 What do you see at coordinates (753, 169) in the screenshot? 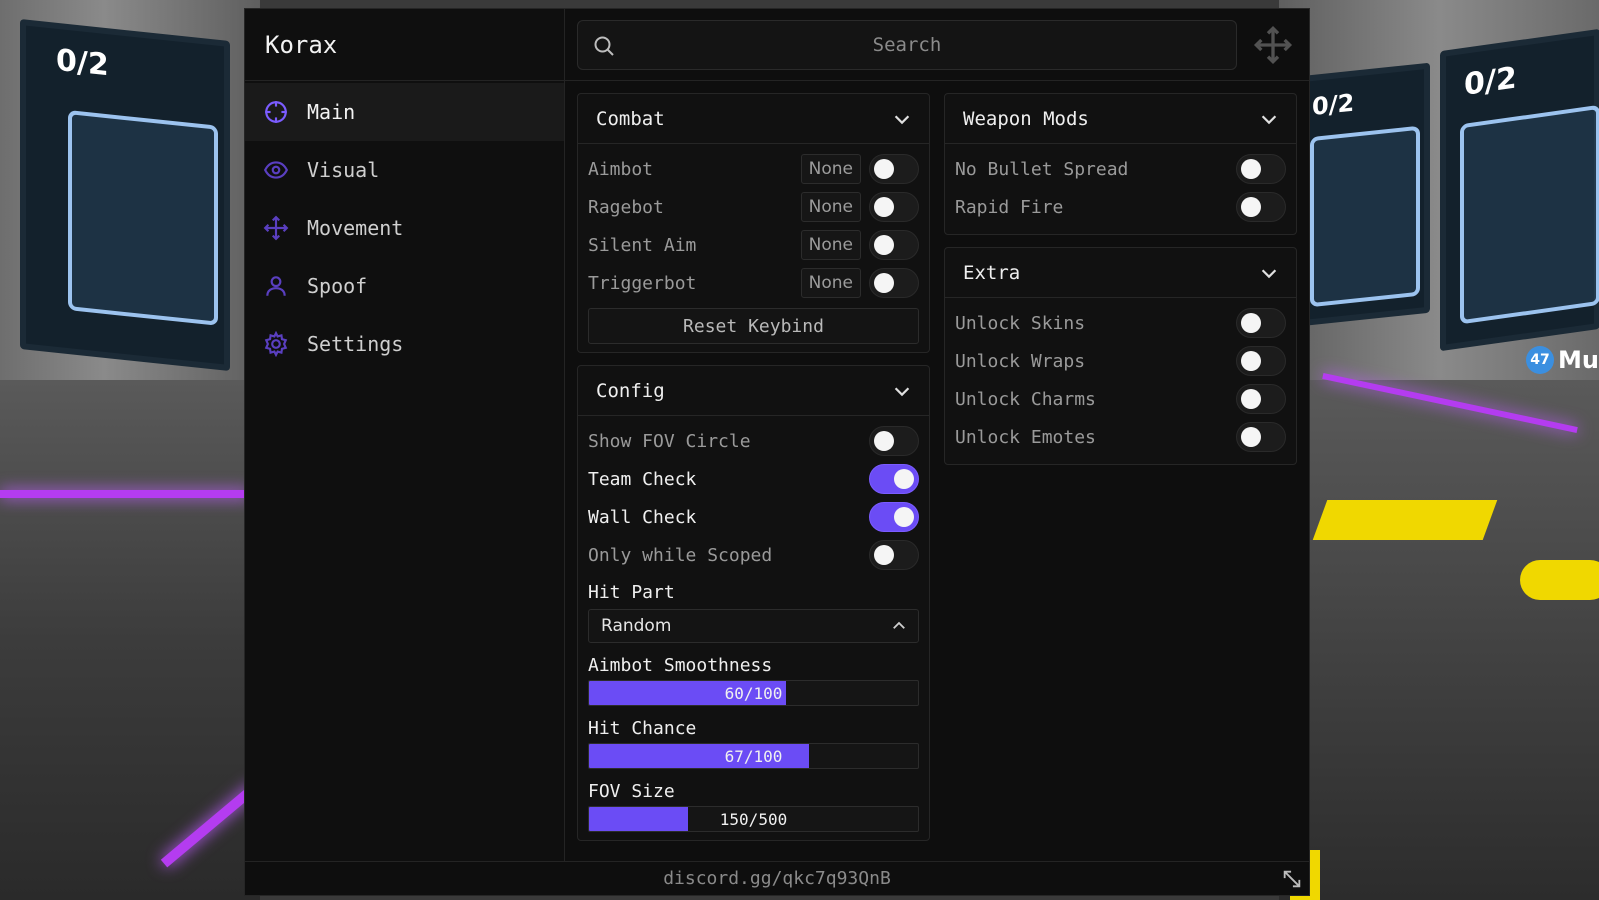
I see `setting-row-aimbot: Aimbot None` at bounding box center [753, 169].